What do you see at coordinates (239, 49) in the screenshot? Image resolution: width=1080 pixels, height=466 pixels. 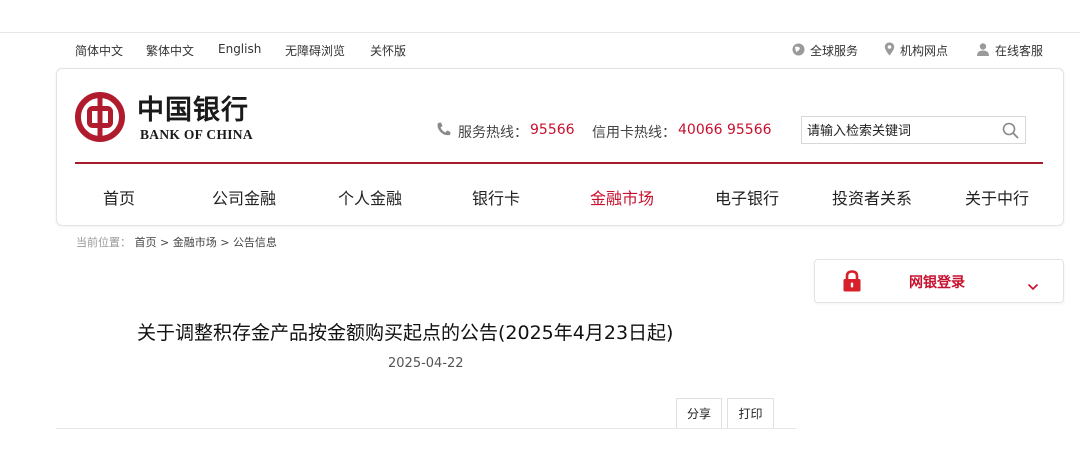 I see `lang-english: English` at bounding box center [239, 49].